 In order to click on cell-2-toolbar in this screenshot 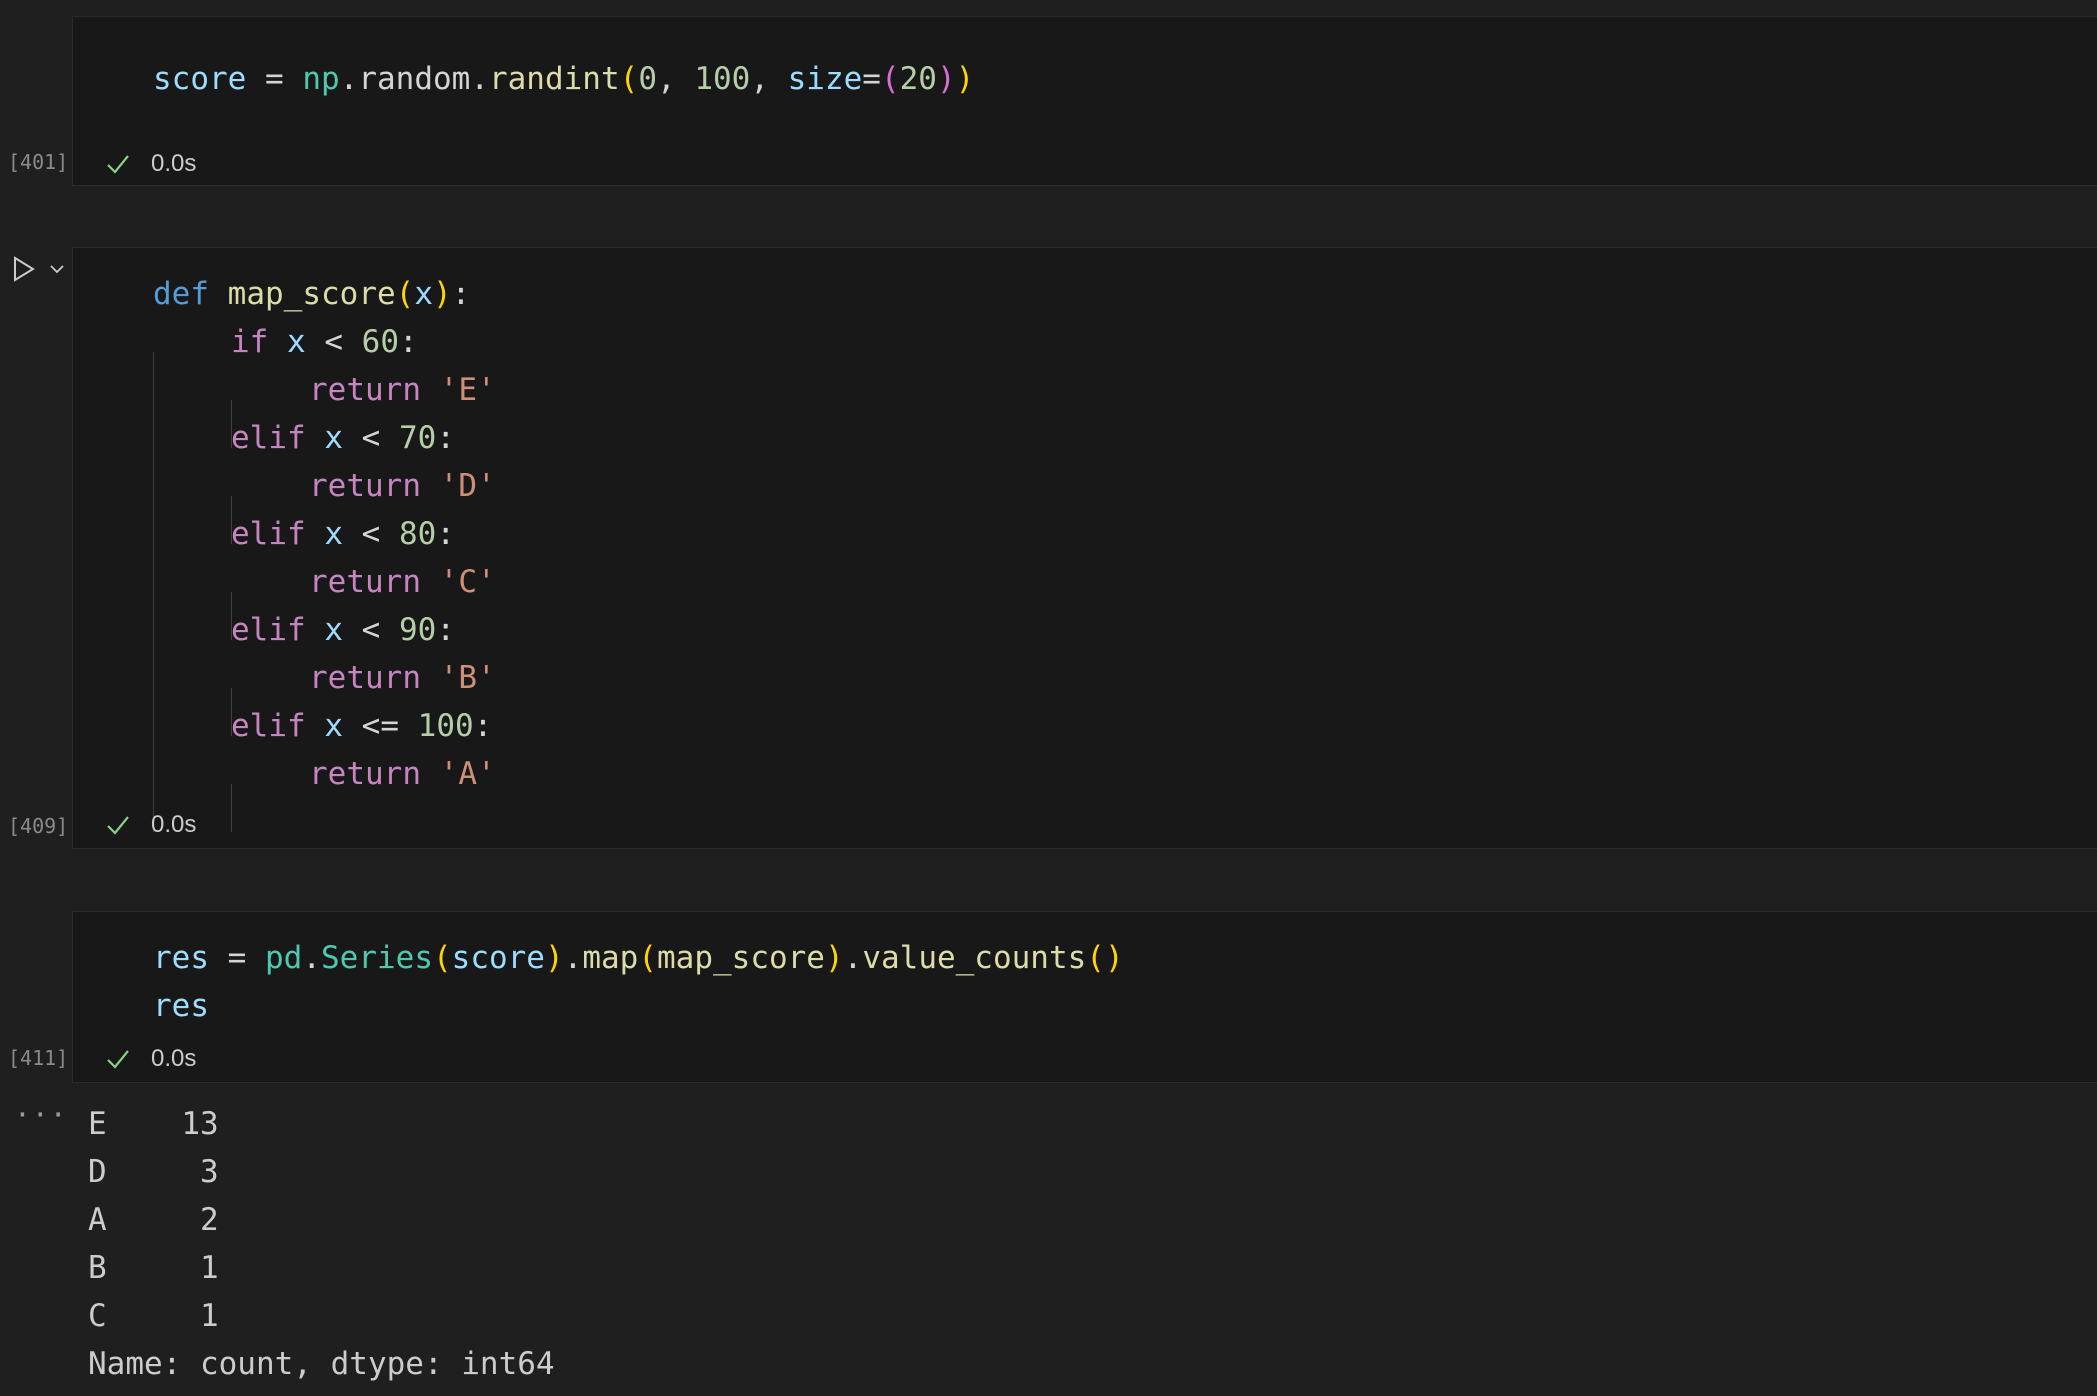, I will do `click(38, 269)`.